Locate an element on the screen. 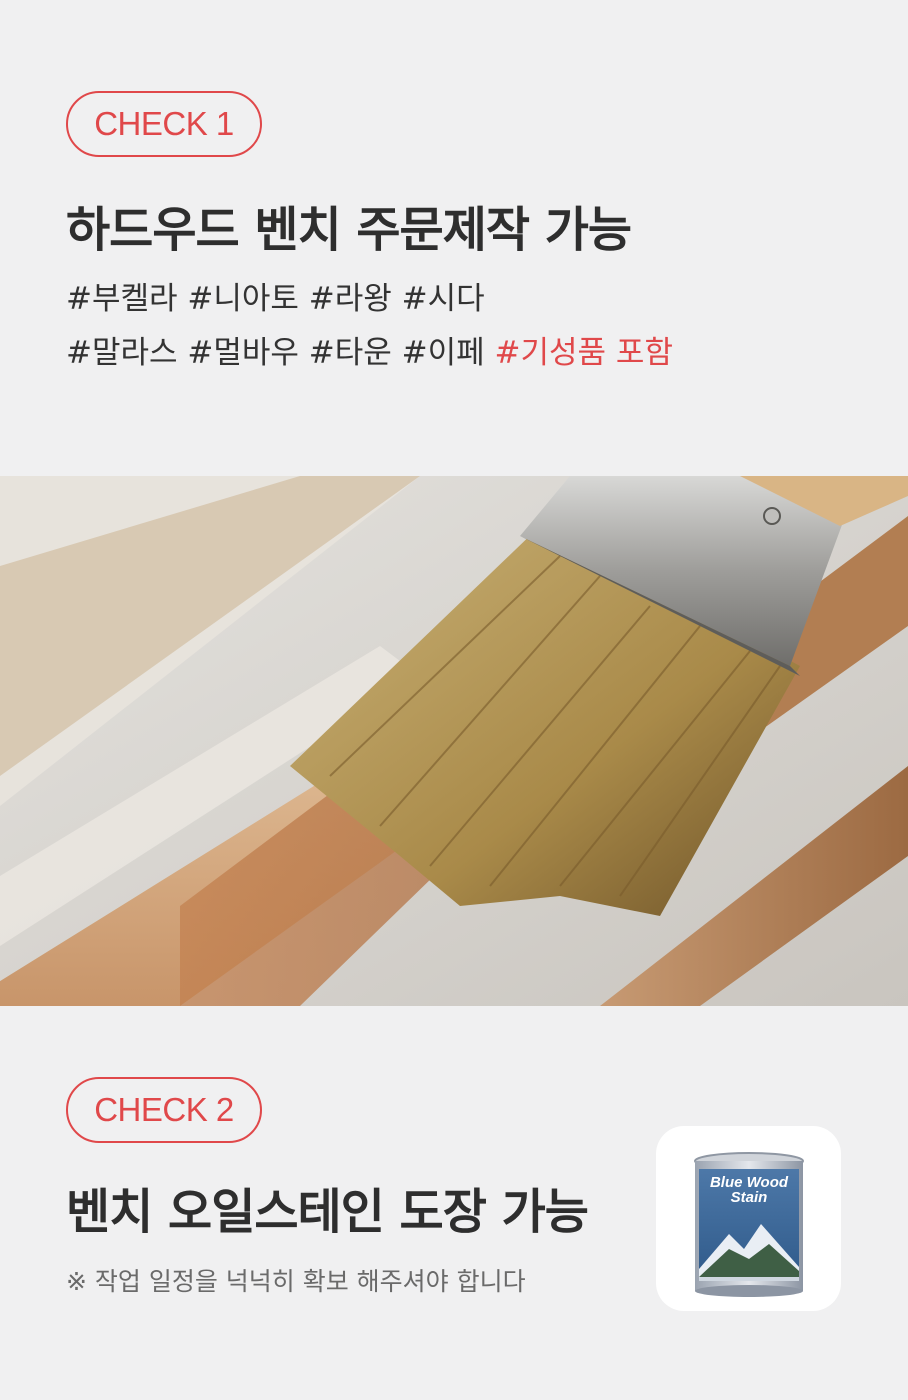  product-card: Blue Wood Stain is located at coordinates (748, 1218).